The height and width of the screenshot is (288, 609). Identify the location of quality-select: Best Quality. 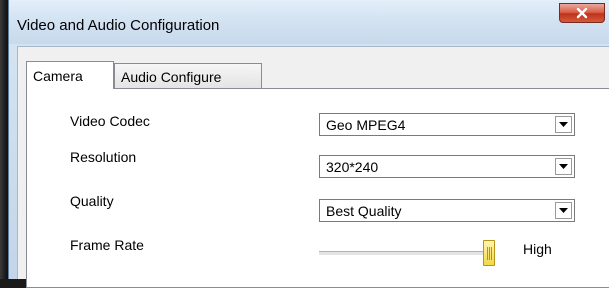
(447, 210).